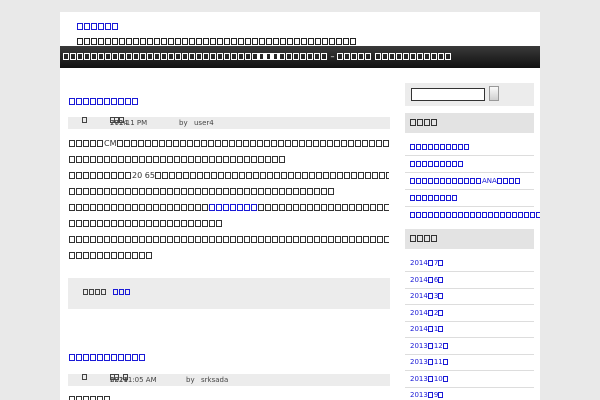 This screenshot has height=400, width=600. I want to click on archive-link: 2014 6, so click(427, 280).